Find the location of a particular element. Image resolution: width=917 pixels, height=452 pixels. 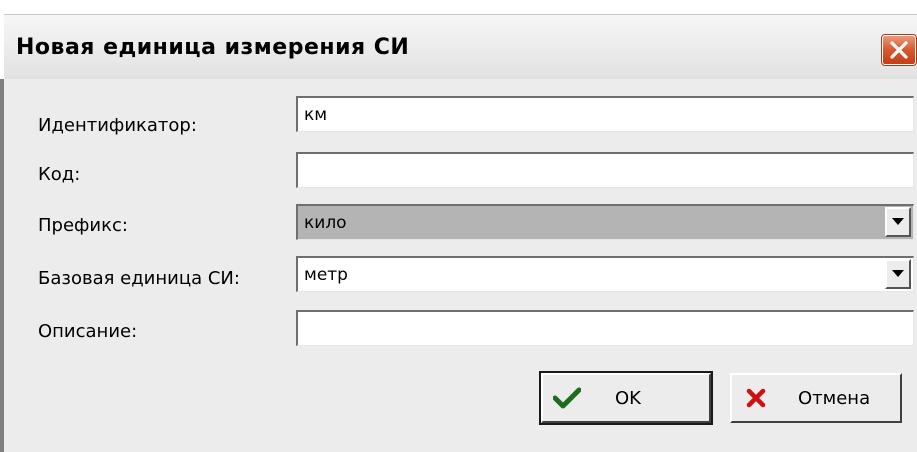

x-mark-icon is located at coordinates (756, 398).